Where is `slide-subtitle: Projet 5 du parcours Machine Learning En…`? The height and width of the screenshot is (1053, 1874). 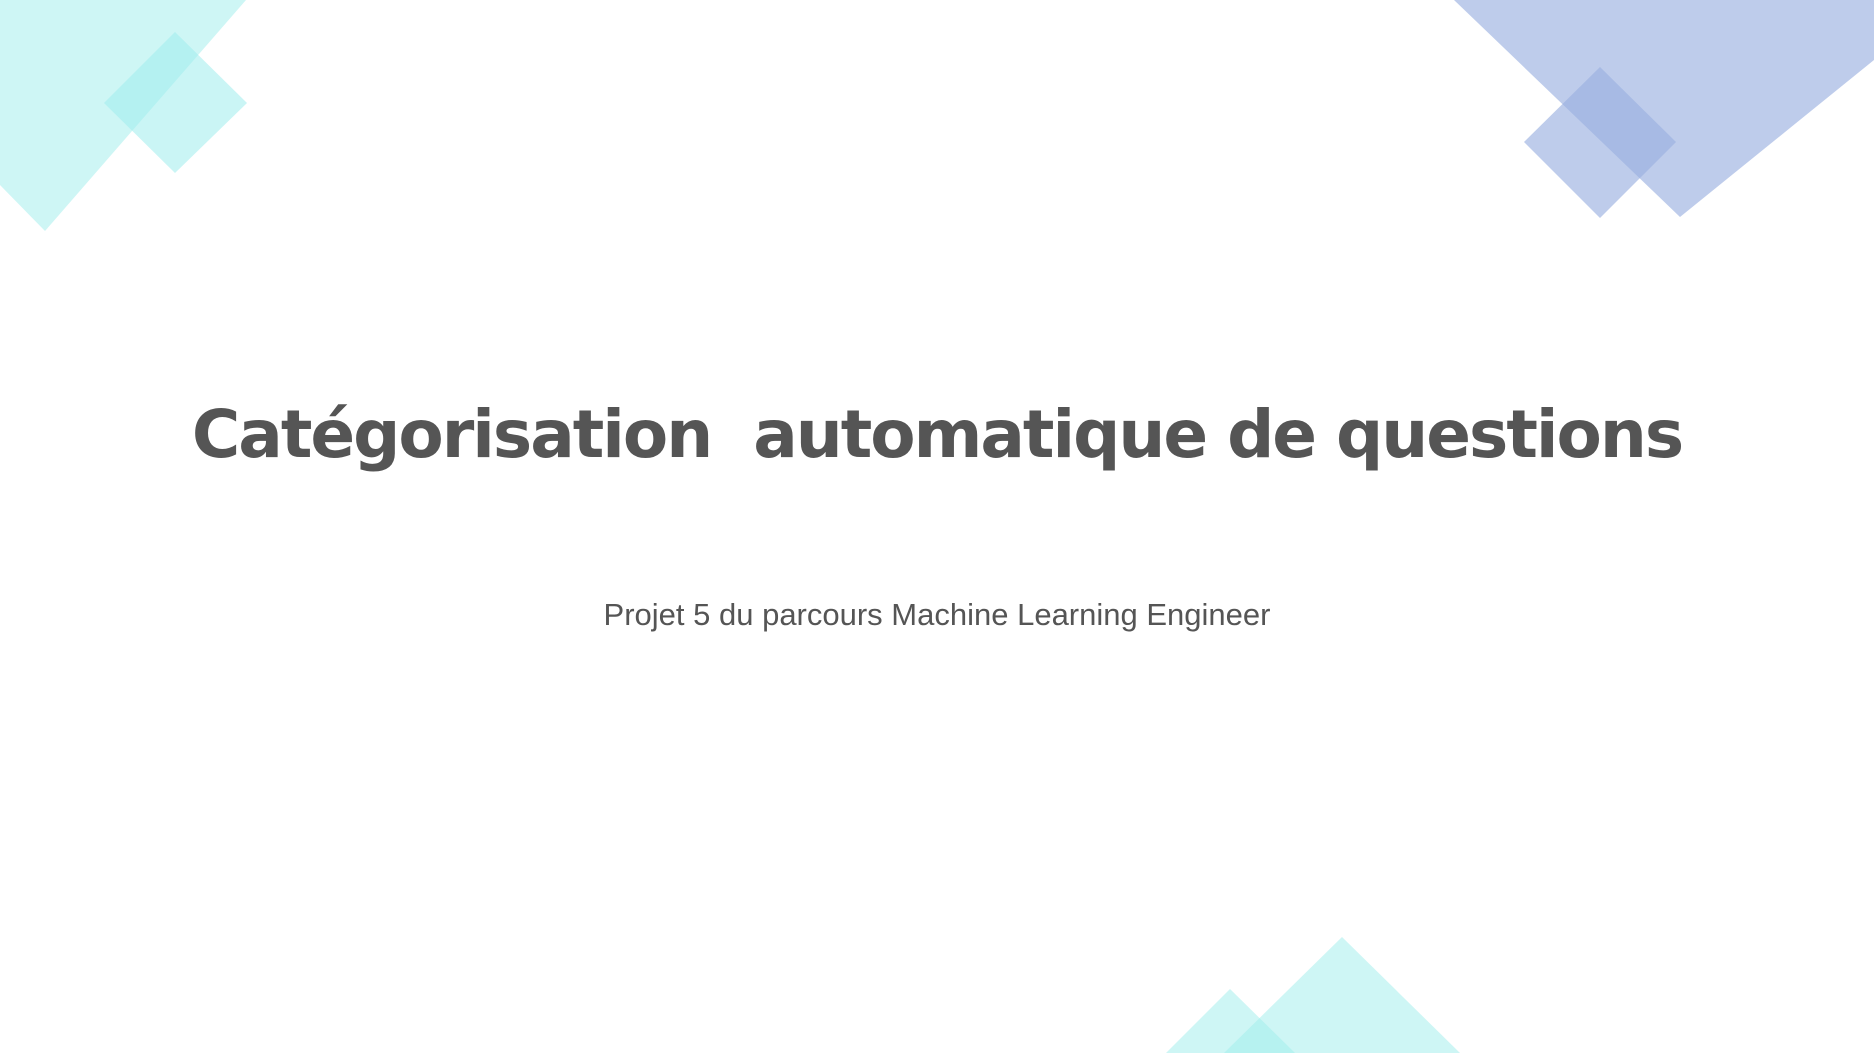
slide-subtitle: Projet 5 du parcours Machine Learning En… is located at coordinates (937, 614).